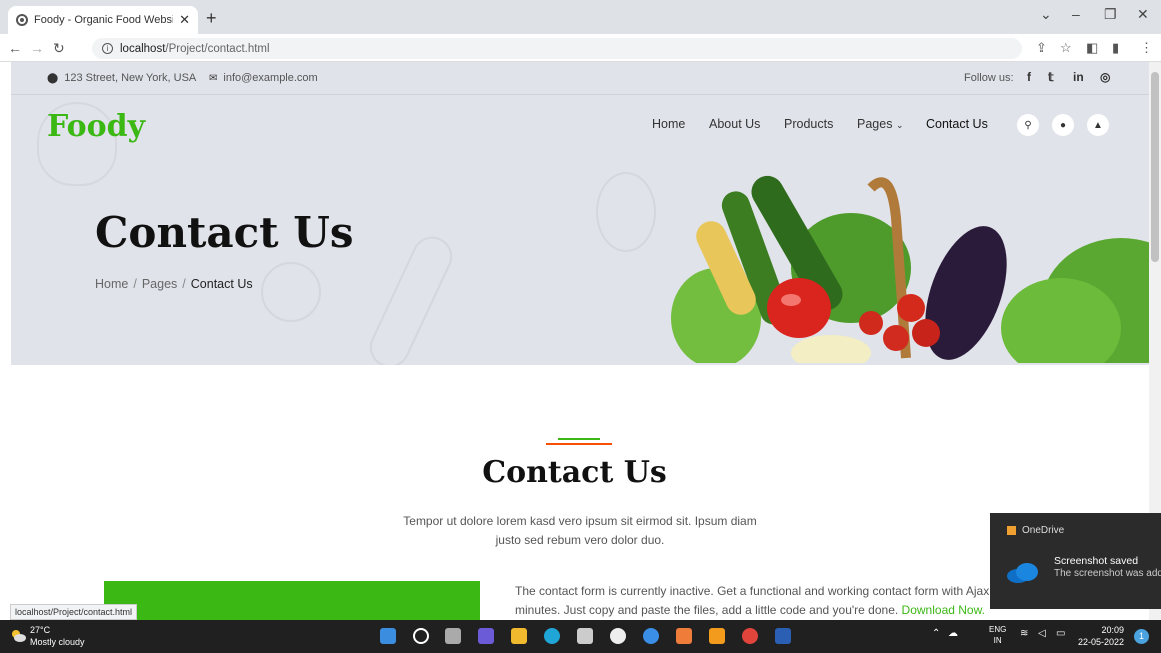 This screenshot has width=1161, height=653. What do you see at coordinates (1110, 14) in the screenshot?
I see `restore-icon: ❐` at bounding box center [1110, 14].